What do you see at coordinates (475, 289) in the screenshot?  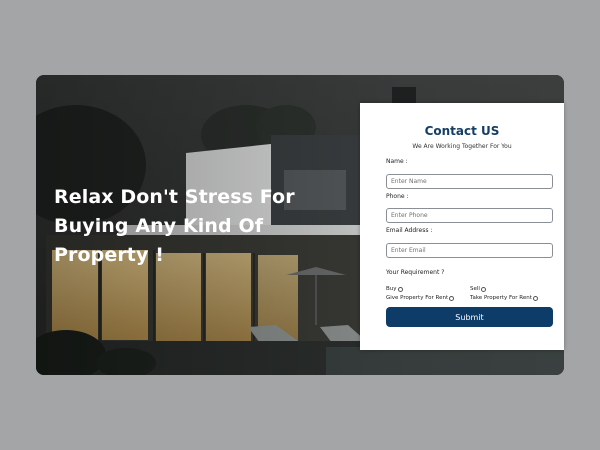 I see `option-sell-label: Sell` at bounding box center [475, 289].